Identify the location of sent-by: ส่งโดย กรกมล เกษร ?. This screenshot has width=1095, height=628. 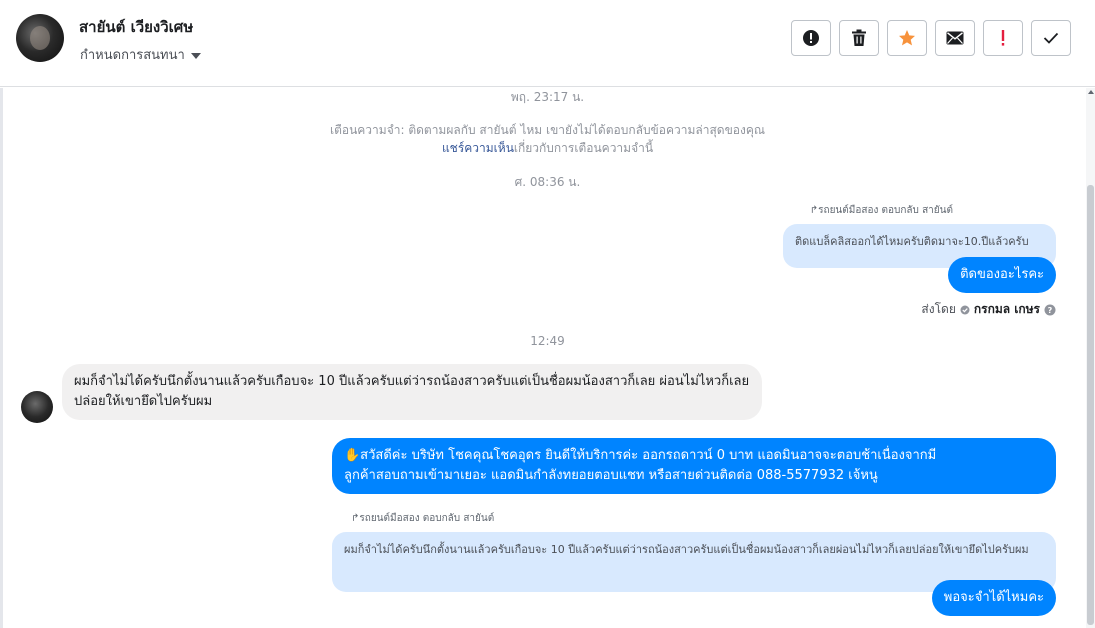
(988, 309).